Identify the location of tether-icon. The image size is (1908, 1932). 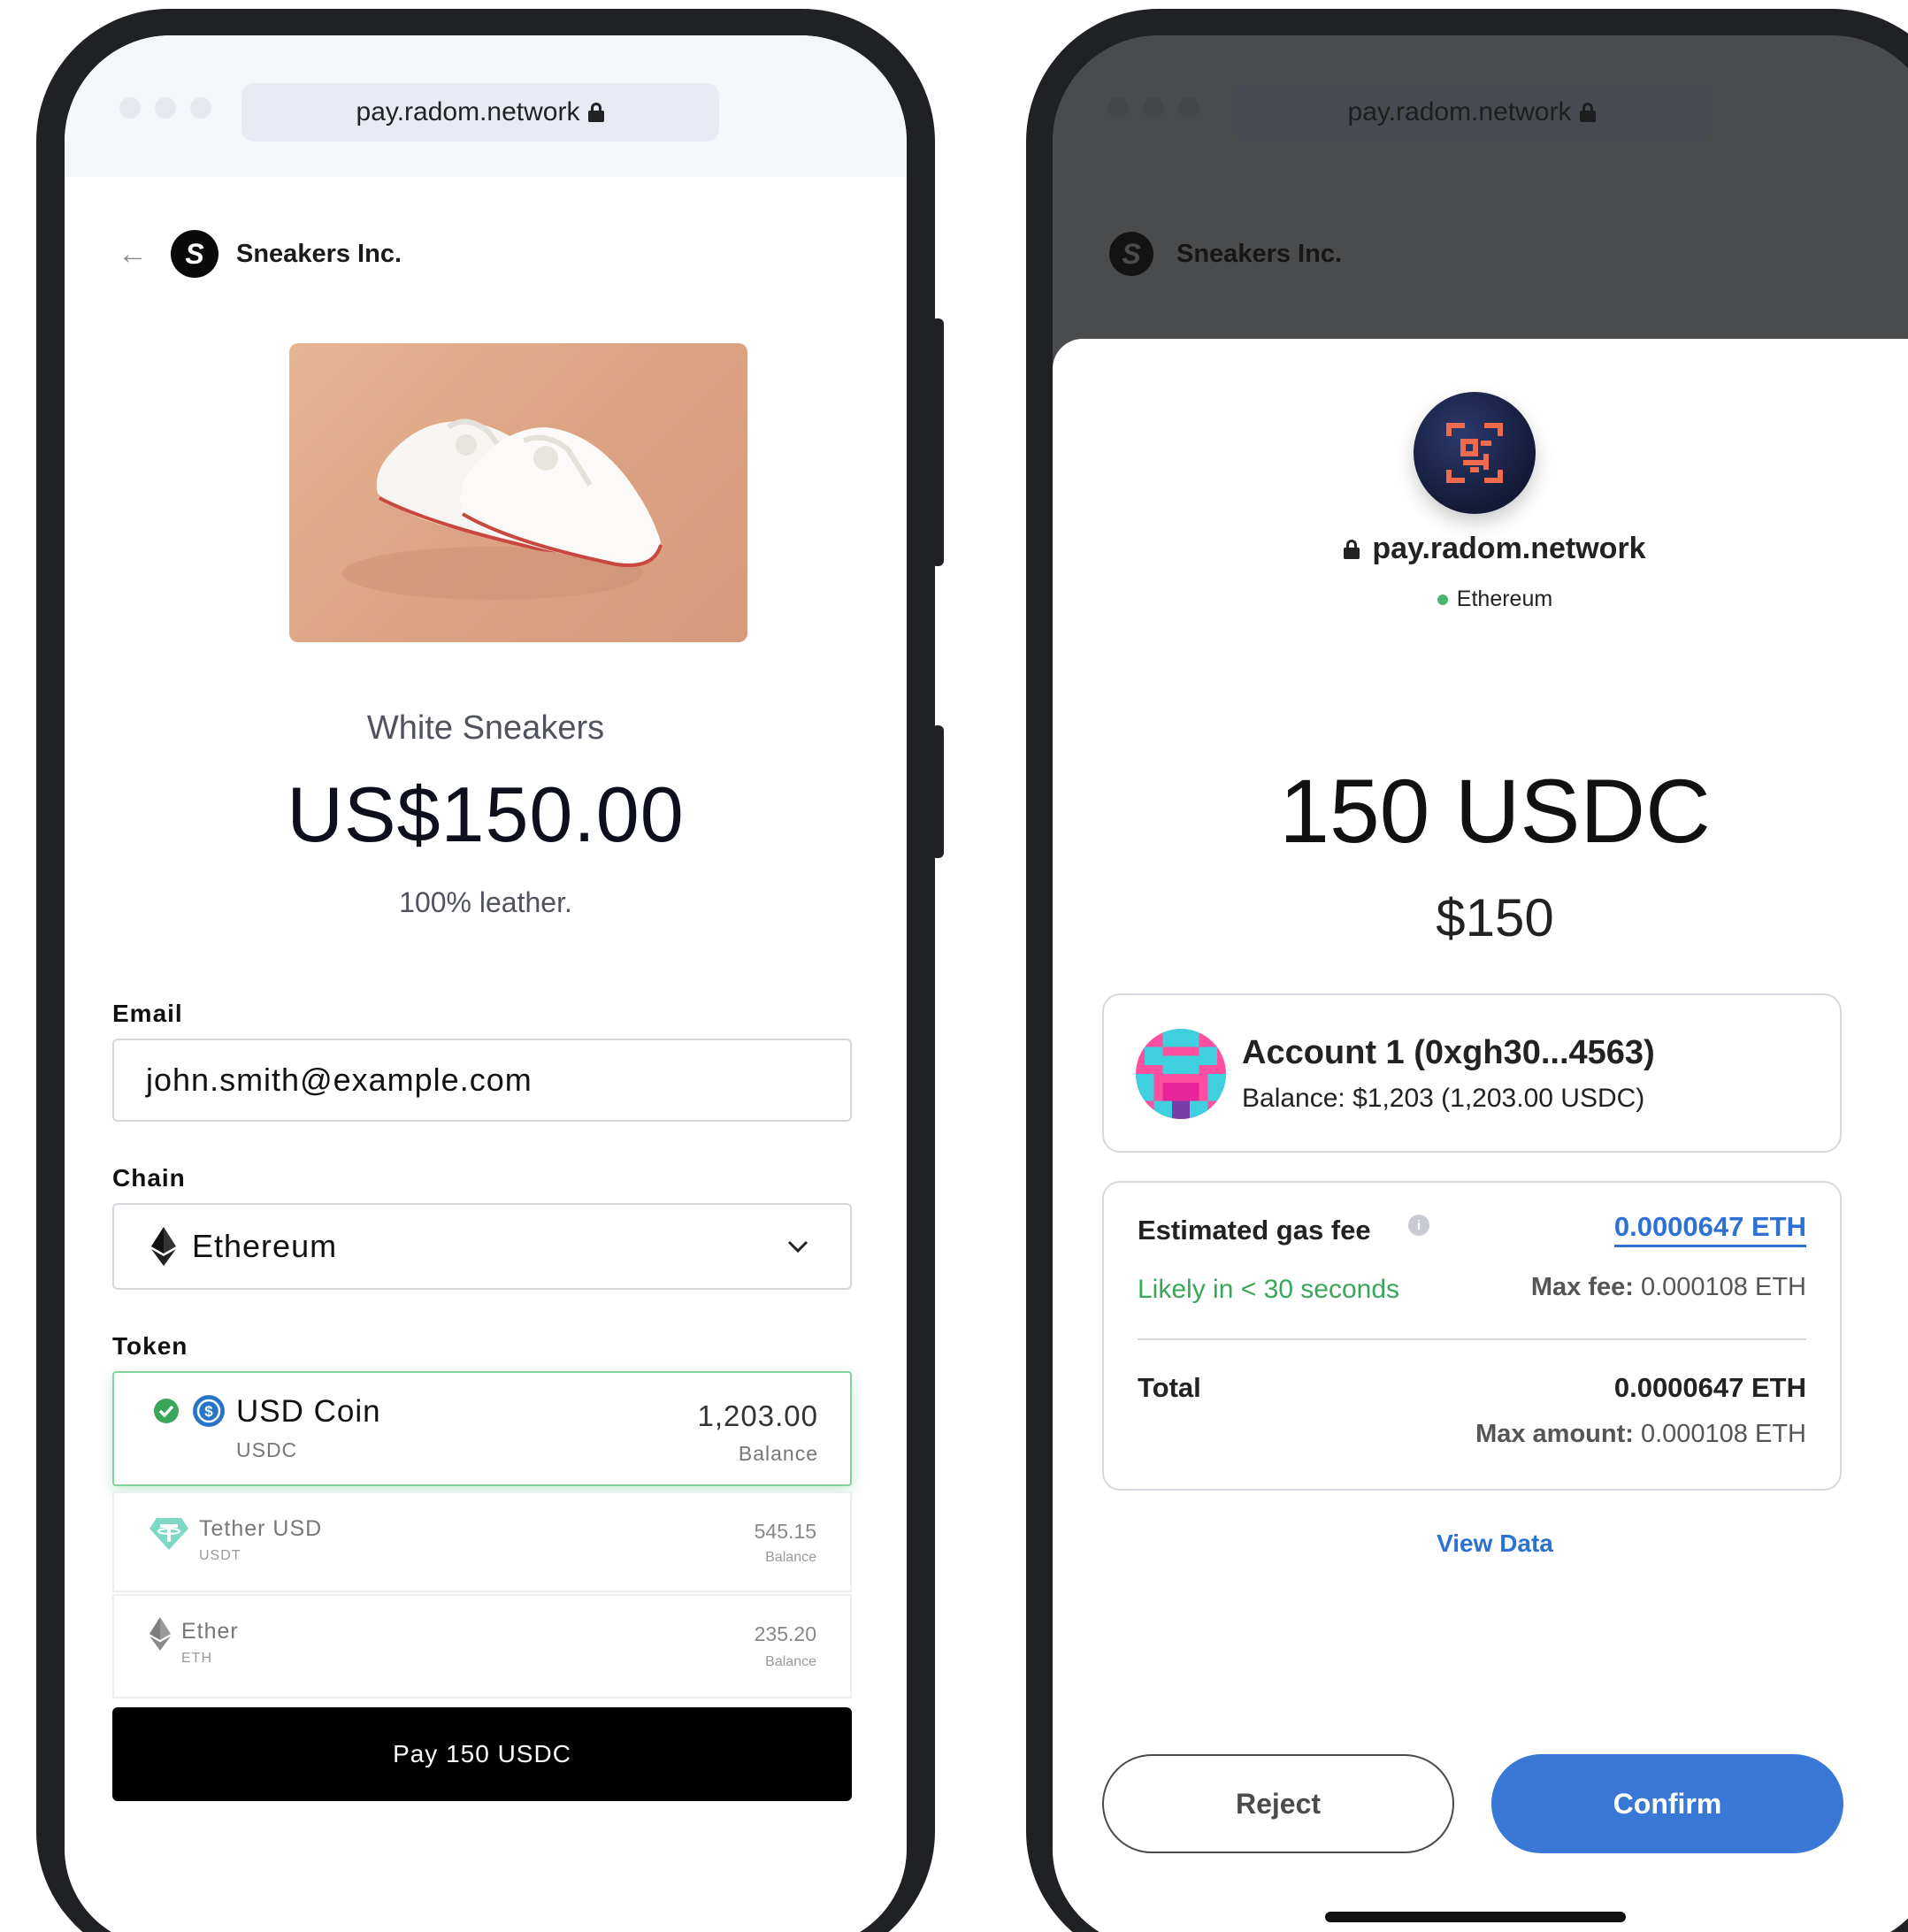
(168, 1534).